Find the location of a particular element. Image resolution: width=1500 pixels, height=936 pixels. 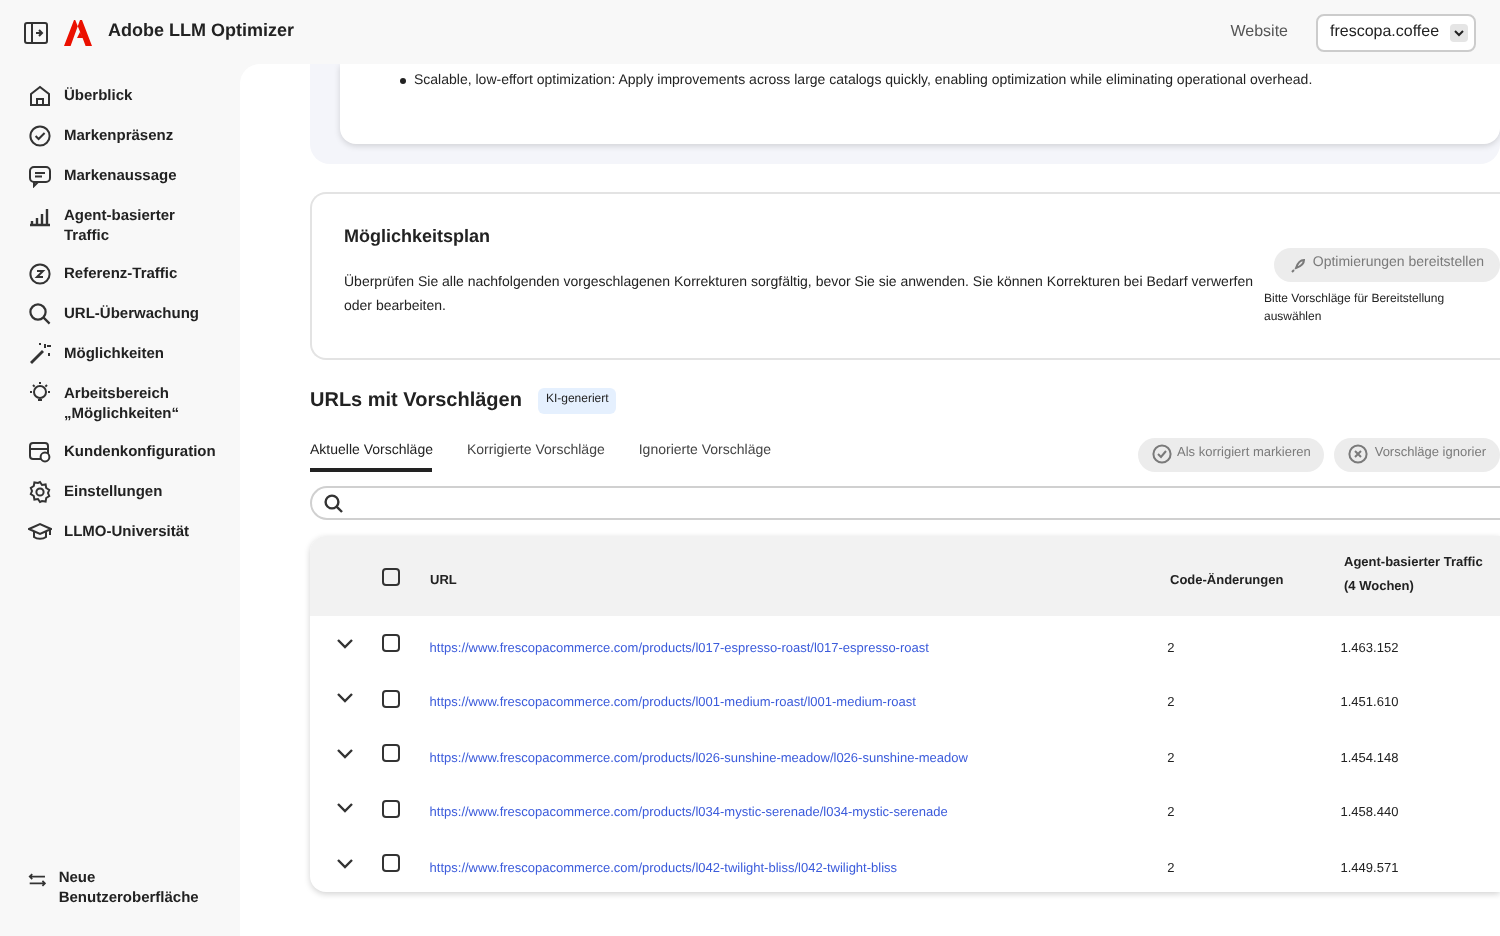

graduation-cap-icon is located at coordinates (40, 532).